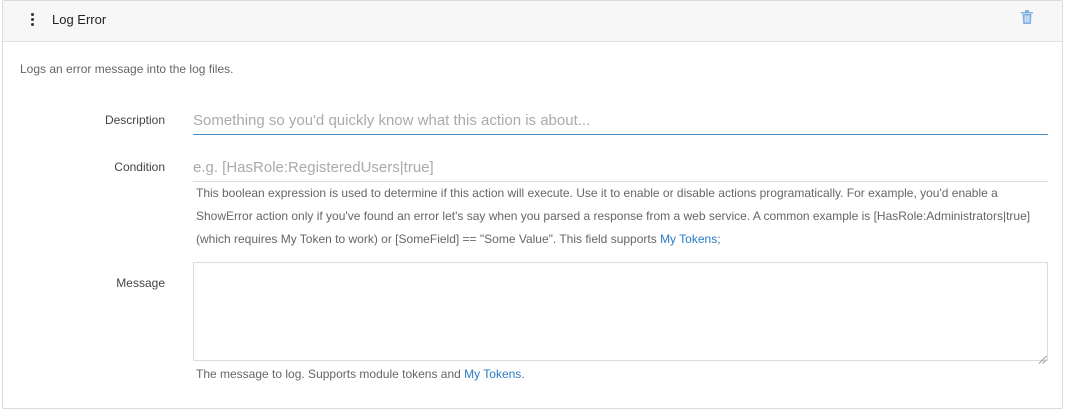 The width and height of the screenshot is (1068, 413). I want to click on condition-input, so click(620, 167).